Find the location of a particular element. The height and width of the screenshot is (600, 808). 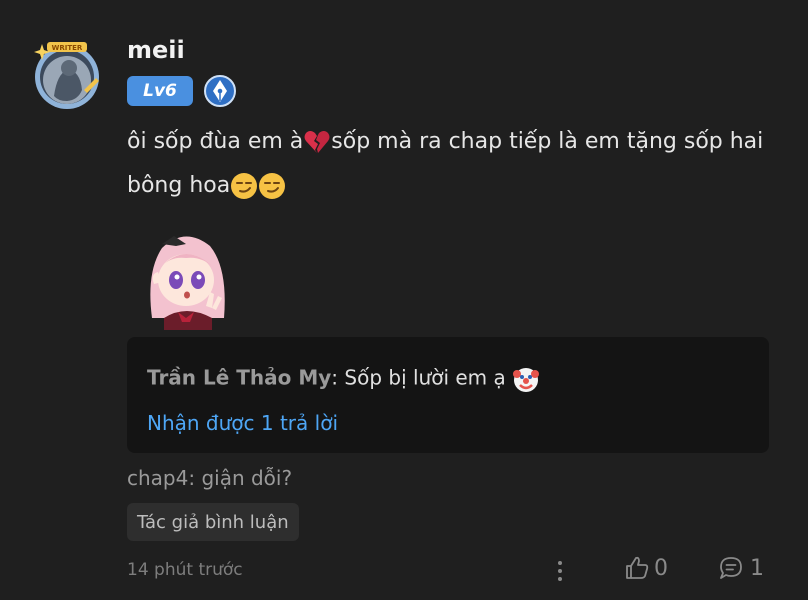

reply-count: 1 is located at coordinates (757, 568).